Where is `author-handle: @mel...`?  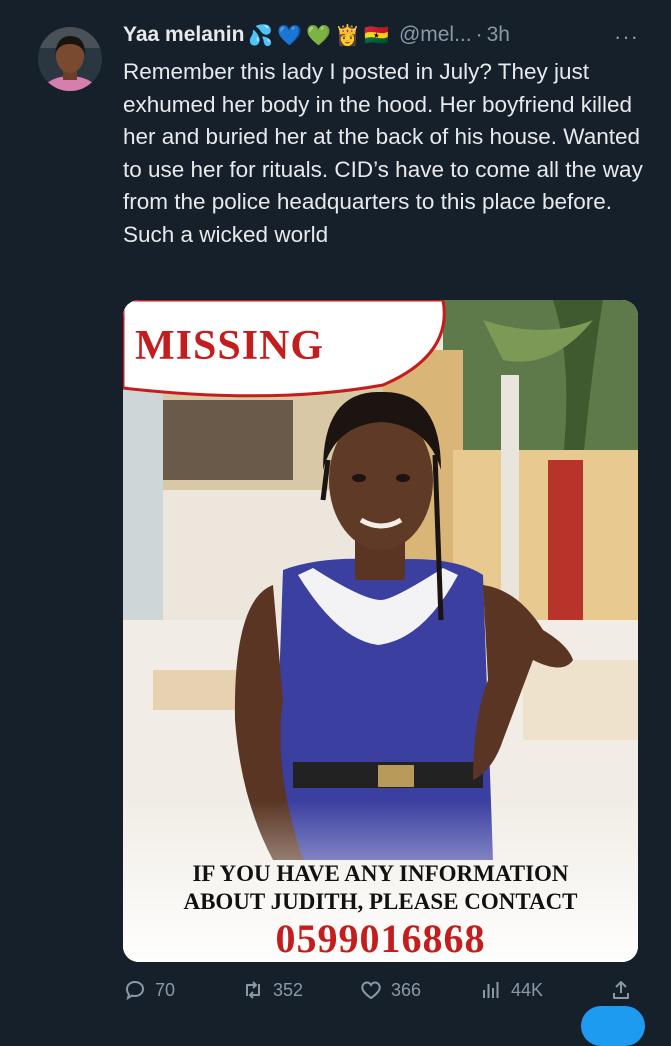
author-handle: @mel... is located at coordinates (435, 35).